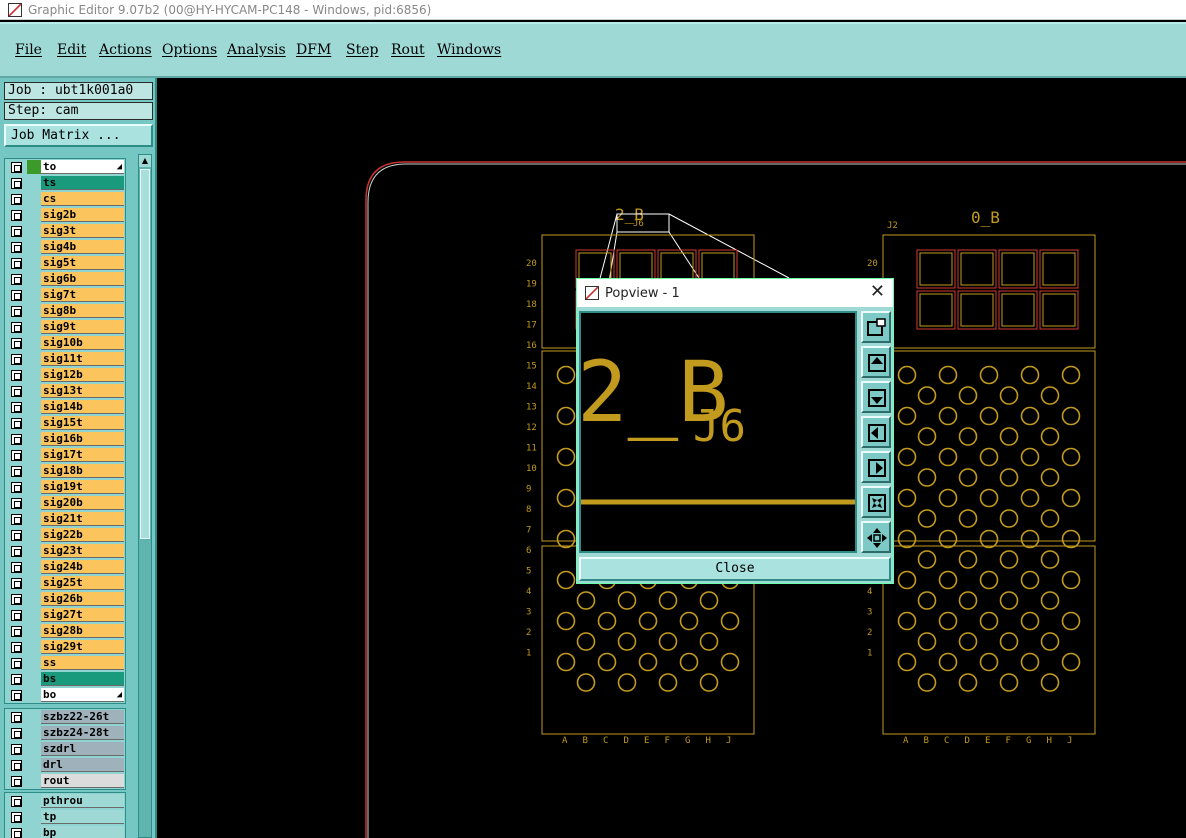  I want to click on layer-row-sig3t: sig3t, so click(65, 231).